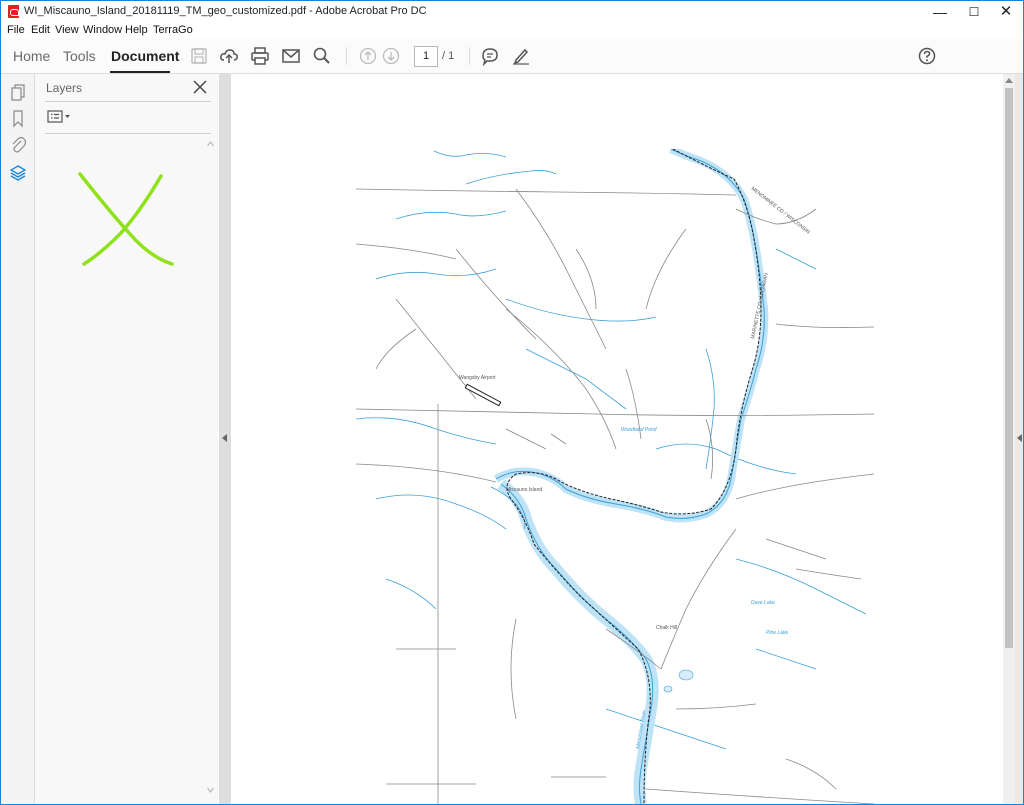 This screenshot has height=805, width=1024. What do you see at coordinates (79, 56) in the screenshot?
I see `tab-tools: Tools` at bounding box center [79, 56].